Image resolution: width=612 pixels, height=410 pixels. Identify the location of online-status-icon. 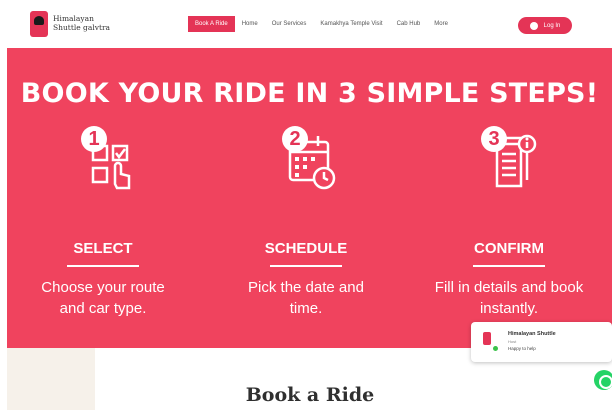
(495, 348).